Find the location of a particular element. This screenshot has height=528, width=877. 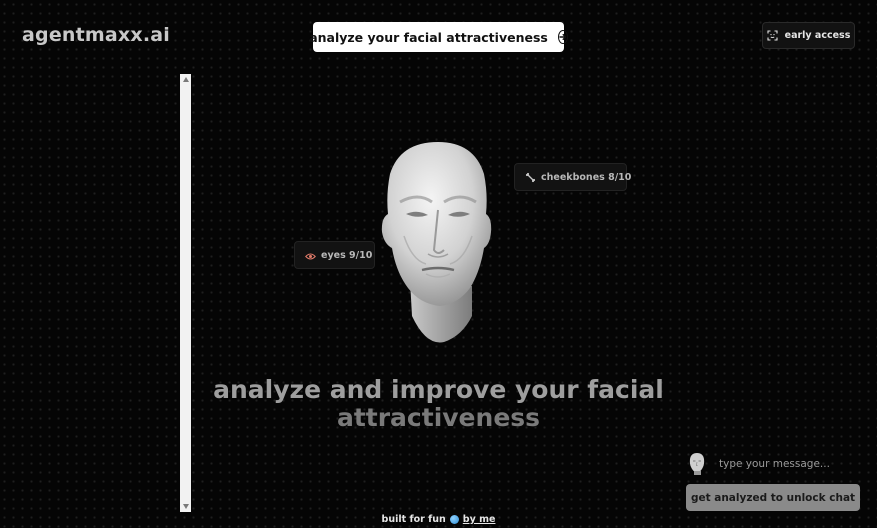

early-access-button: early access is located at coordinates (808, 35).